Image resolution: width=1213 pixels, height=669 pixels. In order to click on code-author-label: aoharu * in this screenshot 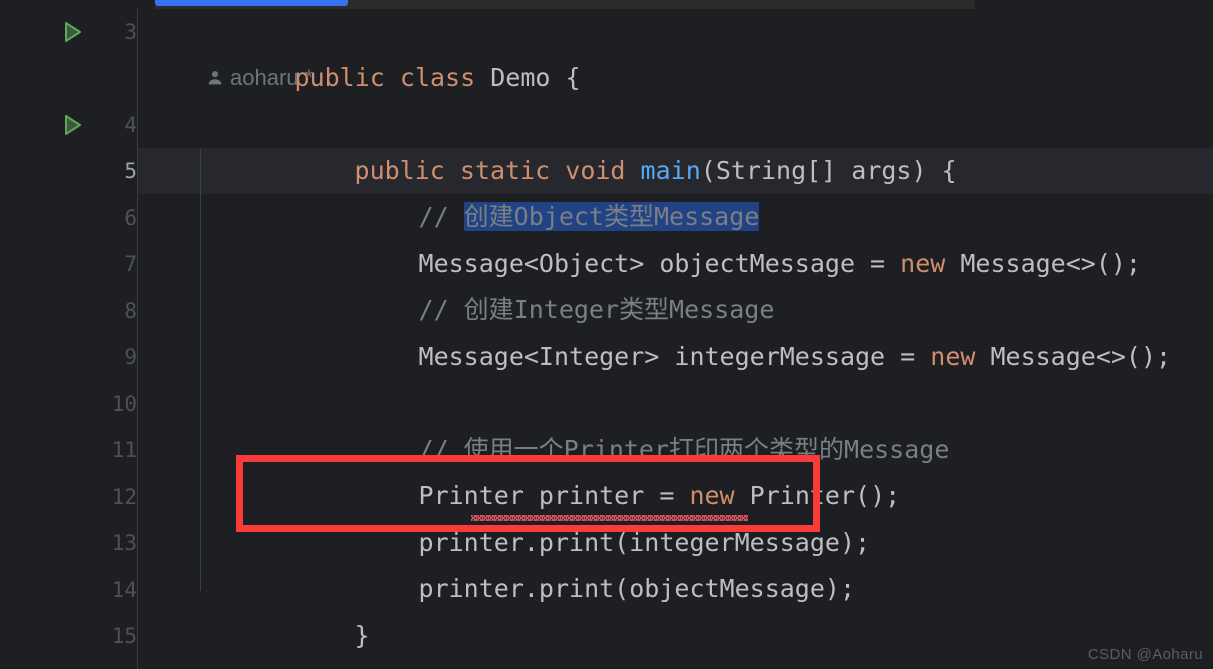, I will do `click(272, 77)`.